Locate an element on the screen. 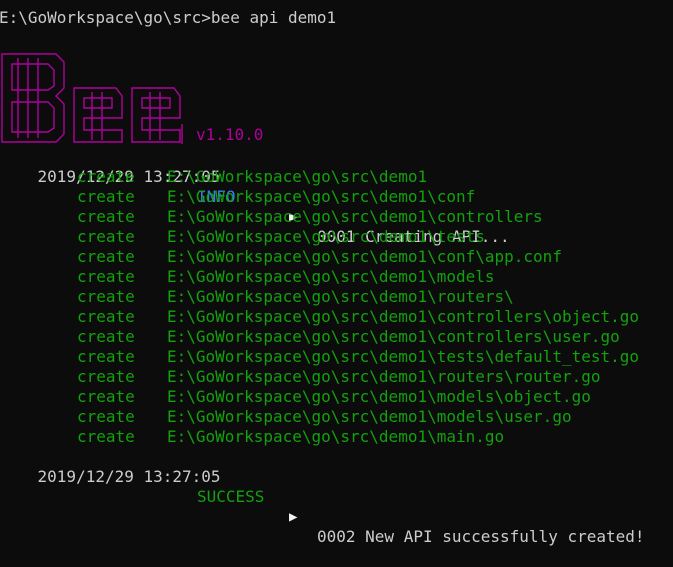 The height and width of the screenshot is (567, 673). created-path: E:\GoWorkspace\go\src\demo1\tests is located at coordinates (326, 236).